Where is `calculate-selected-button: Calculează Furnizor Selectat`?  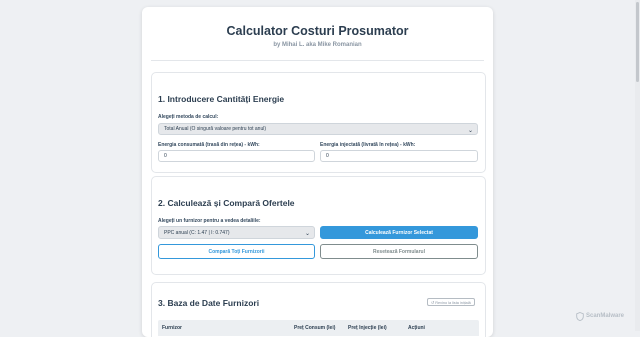
calculate-selected-button: Calculează Furnizor Selectat is located at coordinates (399, 232).